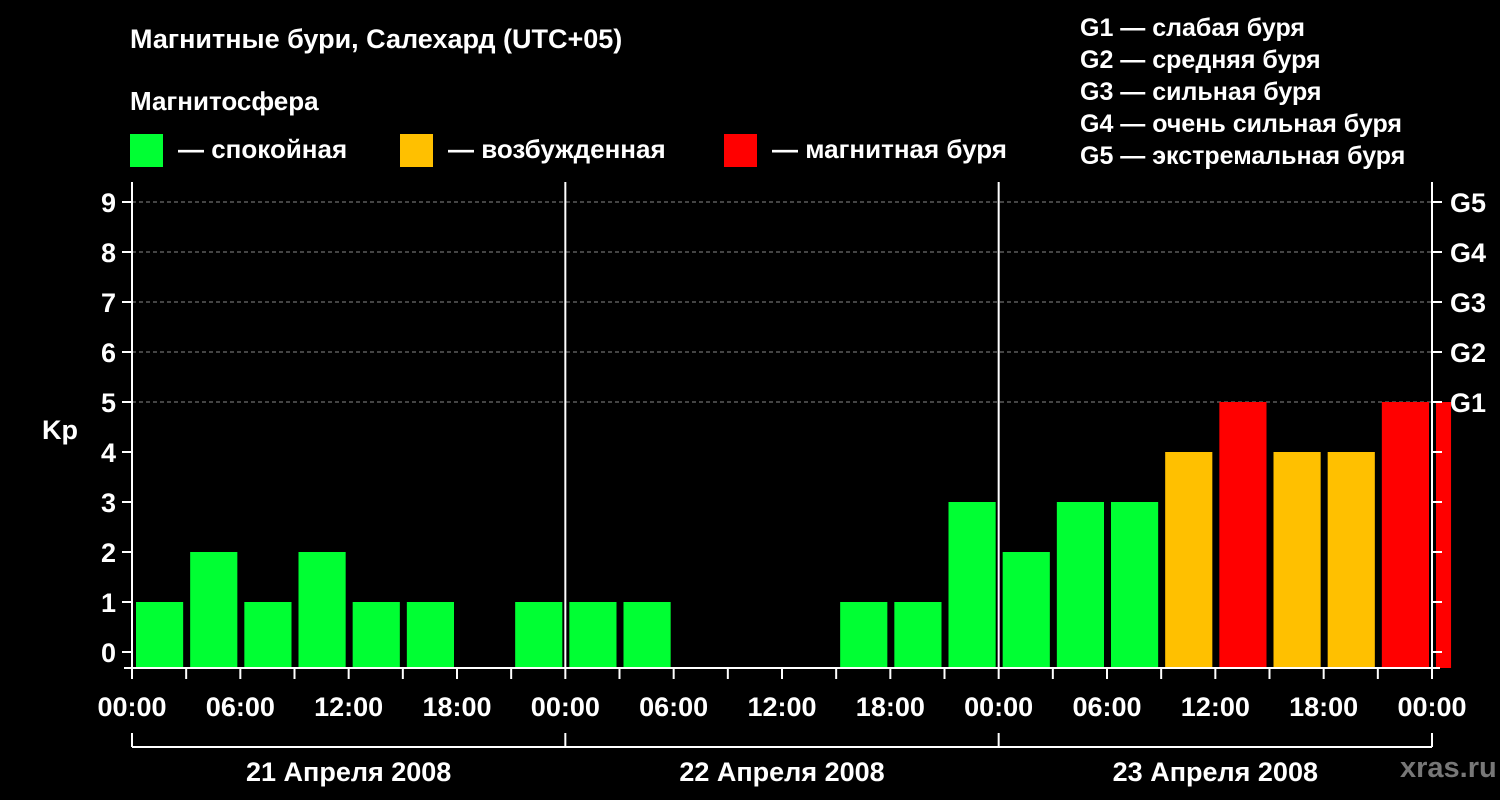 The image size is (1500, 800). What do you see at coordinates (108, 303) in the screenshot?
I see `y-tick-label: 7` at bounding box center [108, 303].